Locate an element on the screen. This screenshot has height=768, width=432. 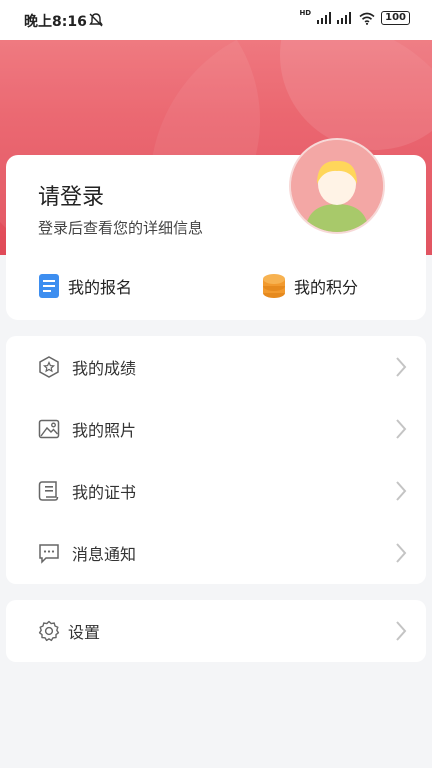
battery-indicator: 100 is located at coordinates (395, 18).